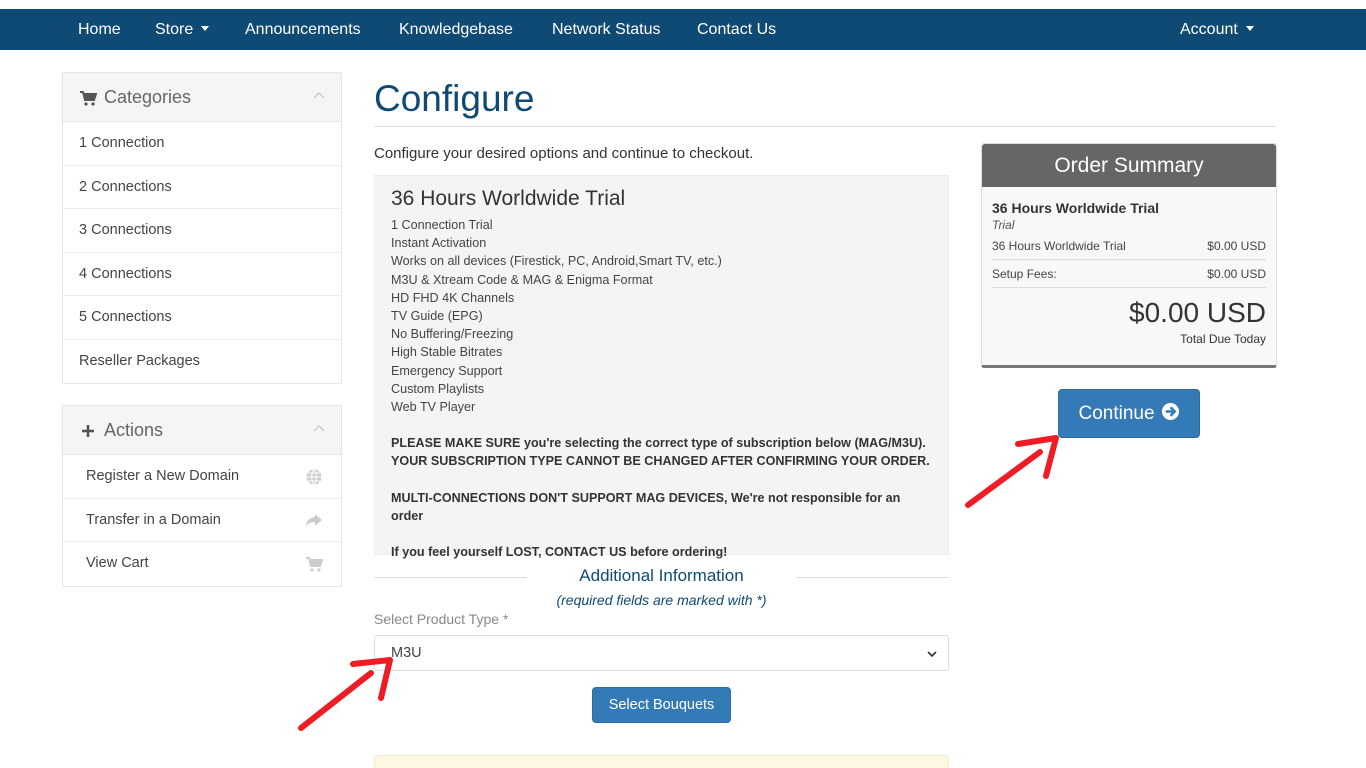 This screenshot has width=1366, height=768. What do you see at coordinates (522, 279) in the screenshot?
I see `feature-item: M3U & Xtream Code & MAG & Enigma Format` at bounding box center [522, 279].